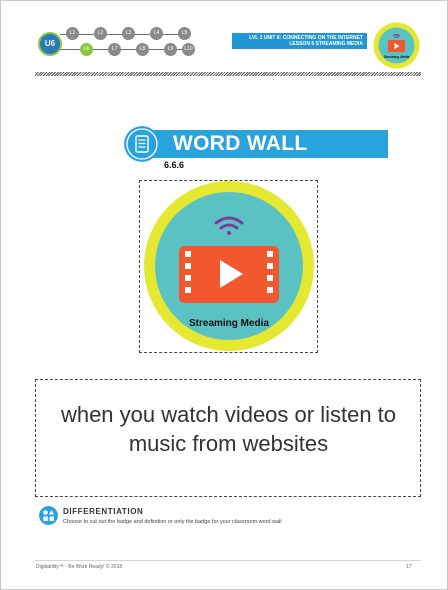 The width and height of the screenshot is (448, 590). Describe the element at coordinates (326, 44) in the screenshot. I see `header-title-line2: LESSON 6 STREAMING MEDIA` at that location.